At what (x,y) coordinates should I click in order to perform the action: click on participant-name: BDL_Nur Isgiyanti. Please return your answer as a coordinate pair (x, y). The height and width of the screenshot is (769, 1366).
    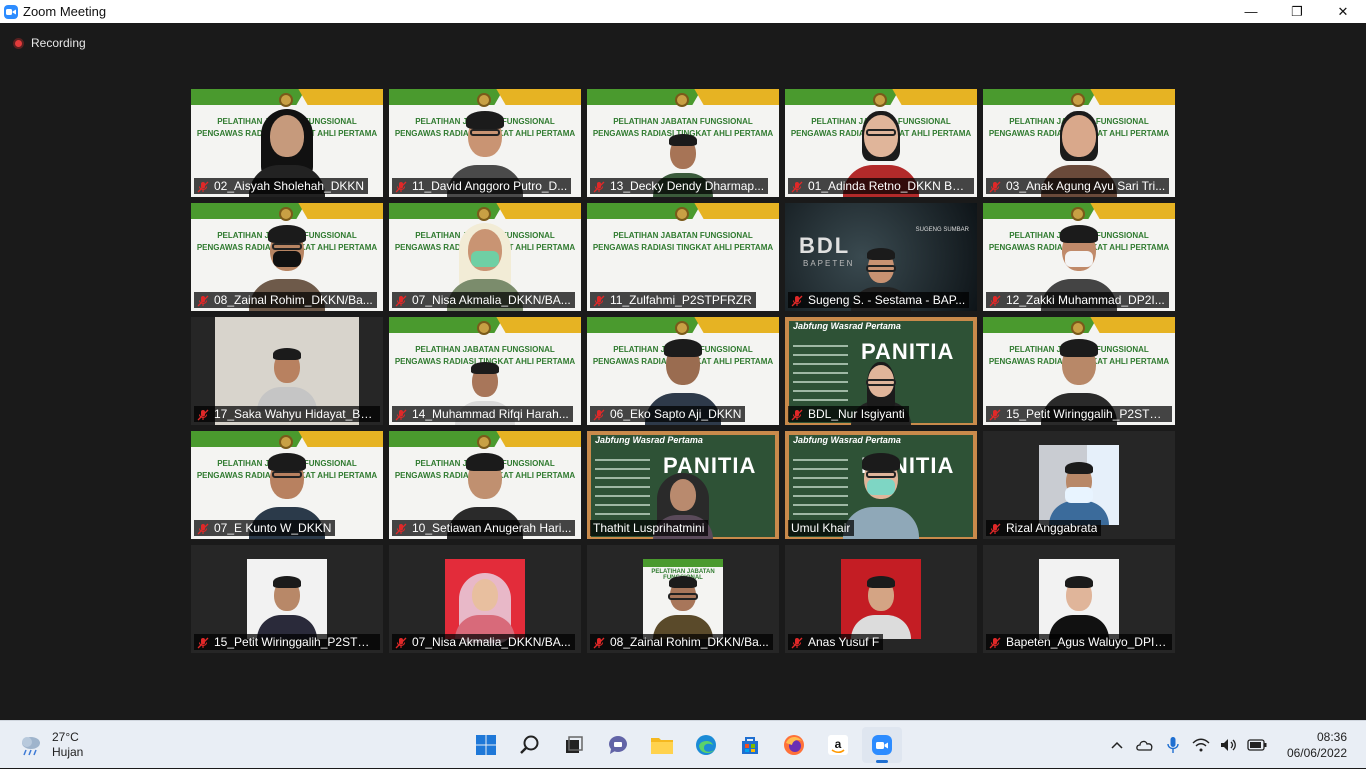
    Looking at the image, I should click on (856, 414).